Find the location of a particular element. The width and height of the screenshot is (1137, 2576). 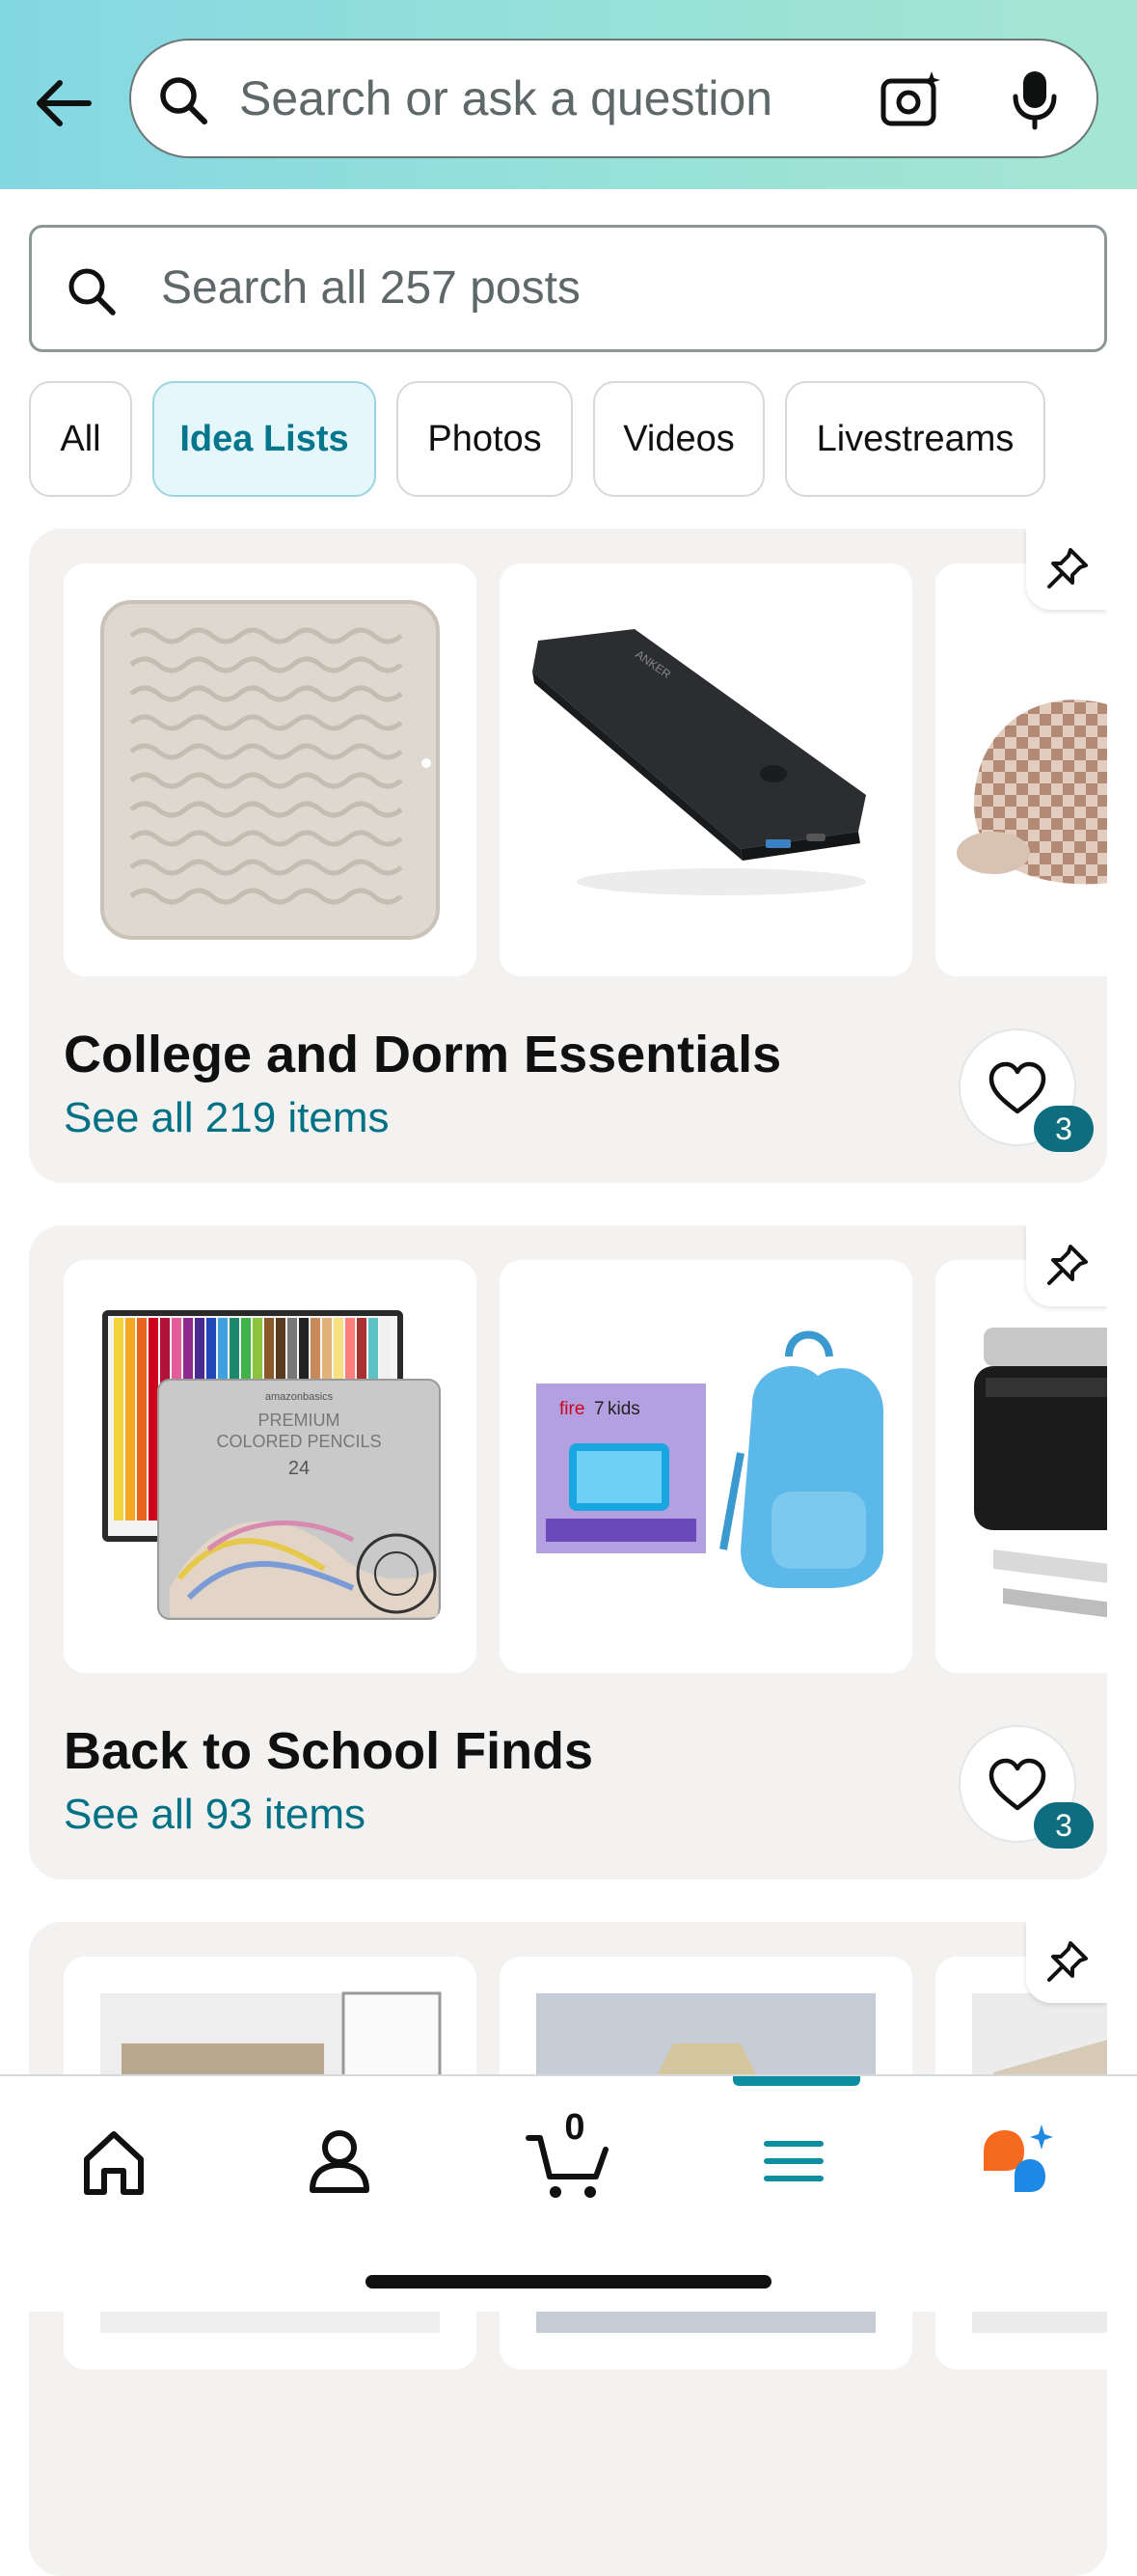

home-indicator-bar is located at coordinates (568, 2281).